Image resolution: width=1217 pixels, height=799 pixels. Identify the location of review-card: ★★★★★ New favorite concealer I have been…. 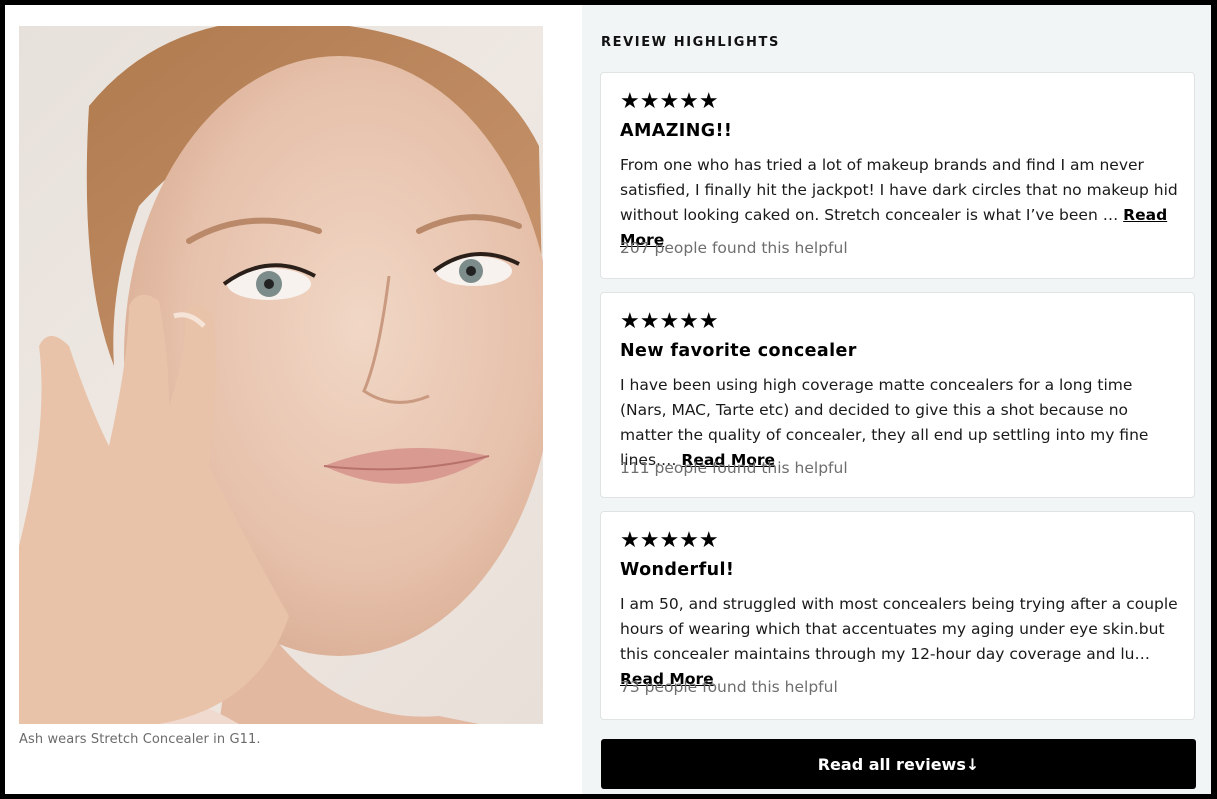
(897, 395).